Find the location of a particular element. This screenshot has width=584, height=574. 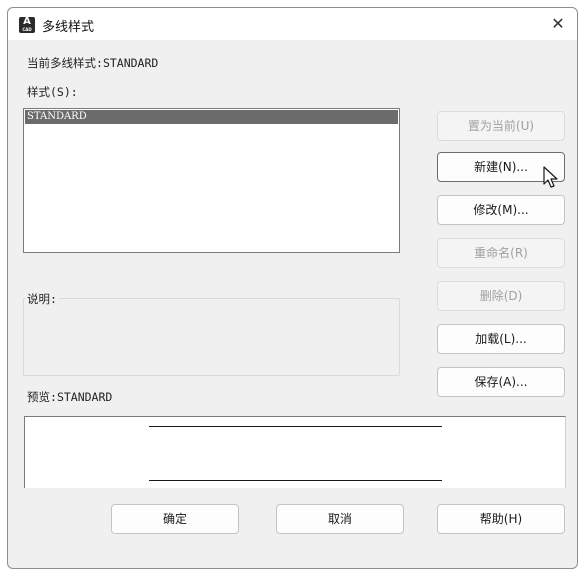

multiline-preview-bottom-line is located at coordinates (295, 480).